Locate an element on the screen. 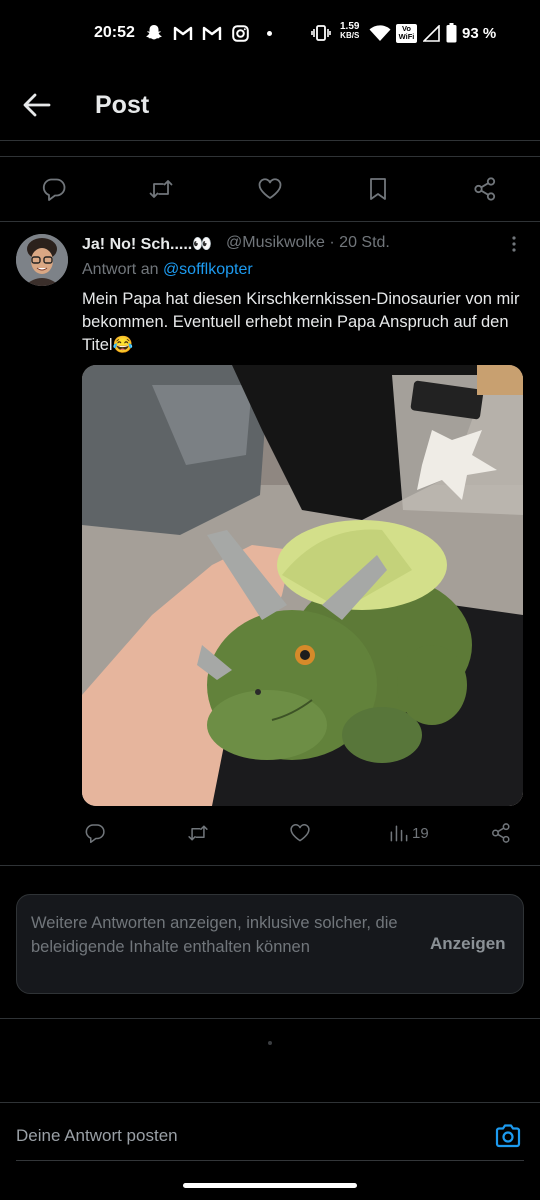 This screenshot has width=540, height=1200. post-action-bar is located at coordinates (270, 189).